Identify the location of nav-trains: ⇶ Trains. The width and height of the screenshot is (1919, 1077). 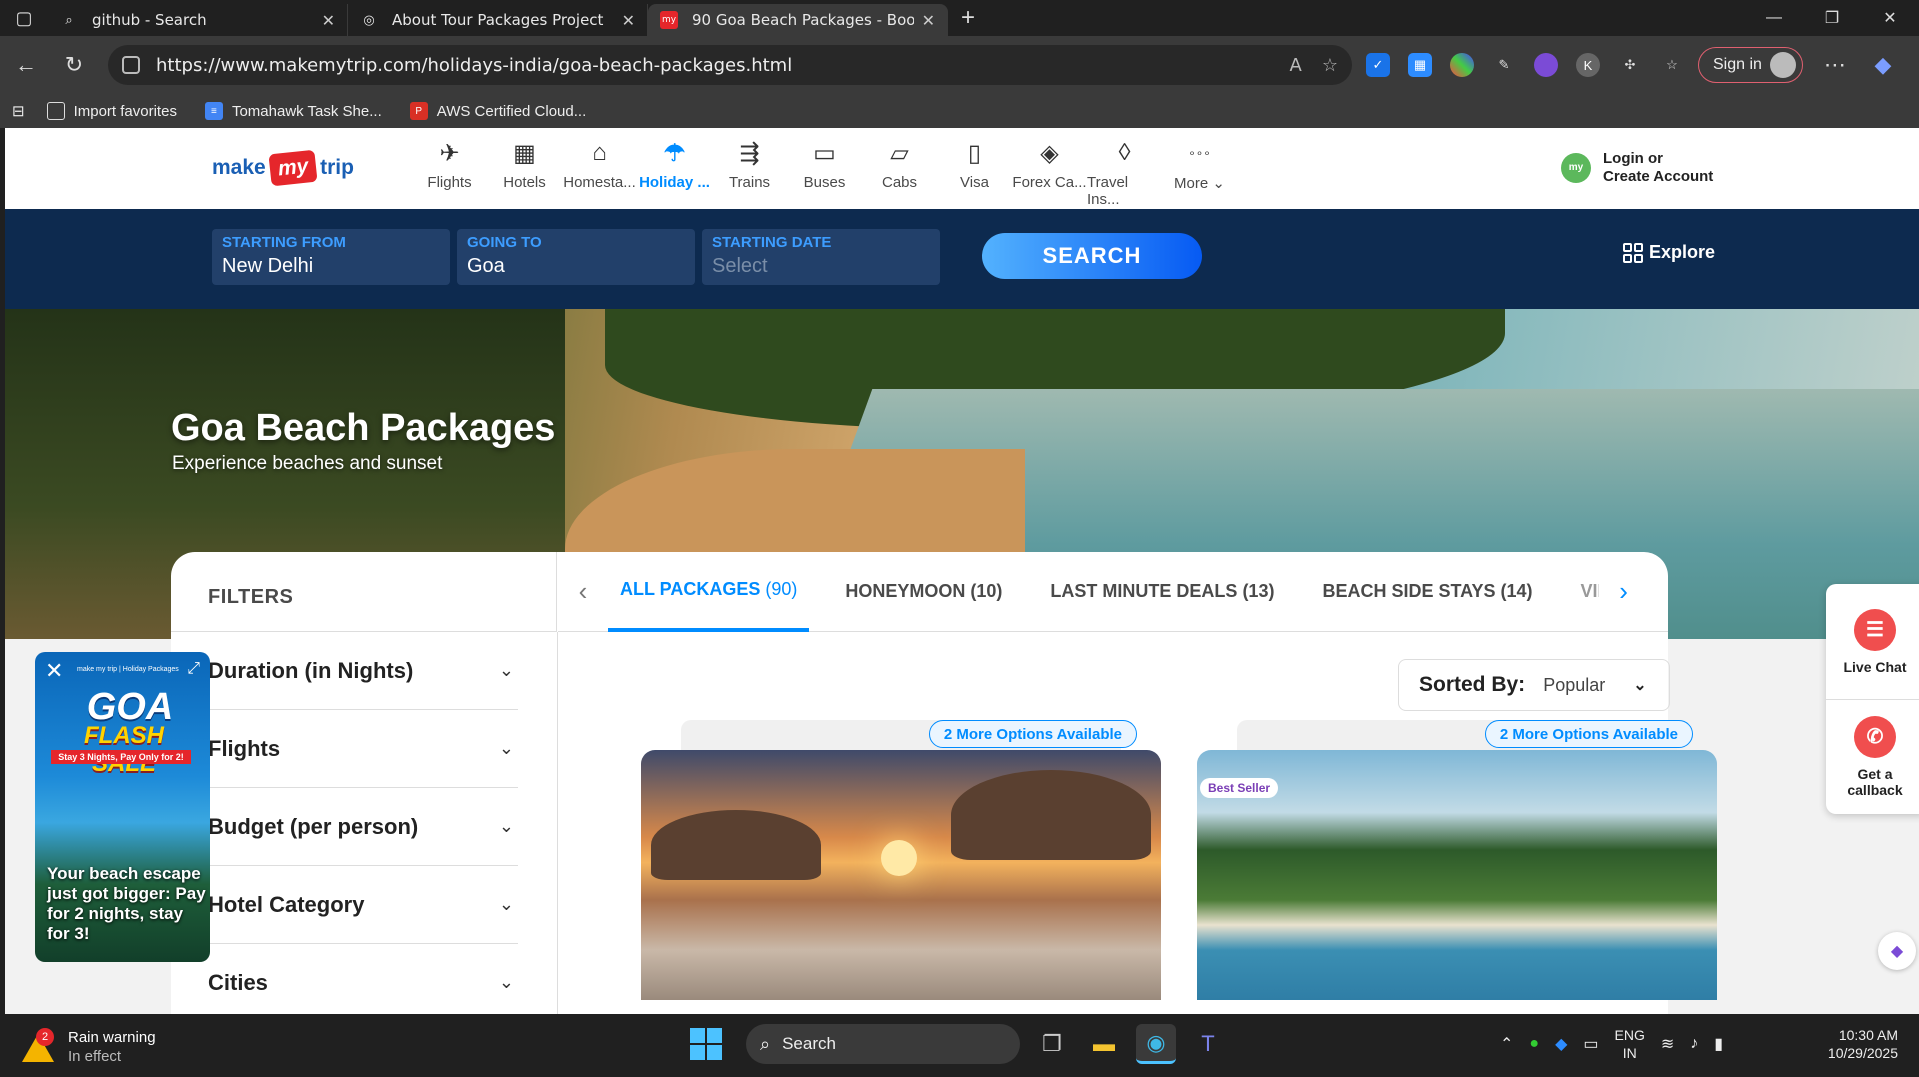
(749, 172).